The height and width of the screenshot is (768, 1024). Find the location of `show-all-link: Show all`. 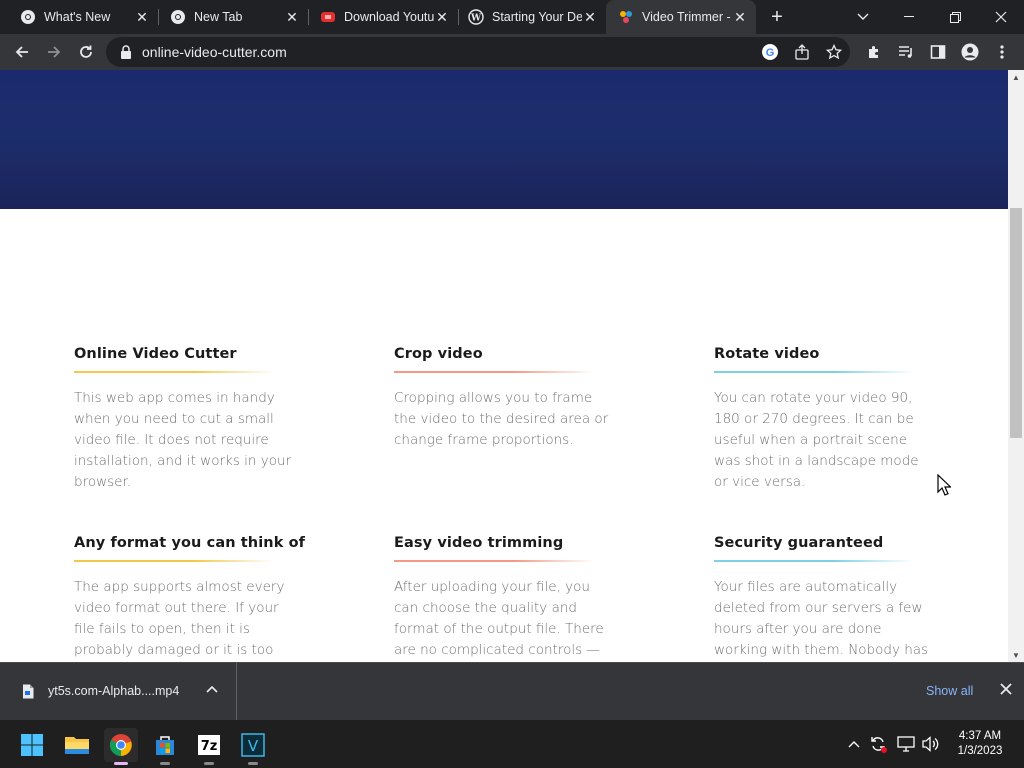

show-all-link: Show all is located at coordinates (949, 691).